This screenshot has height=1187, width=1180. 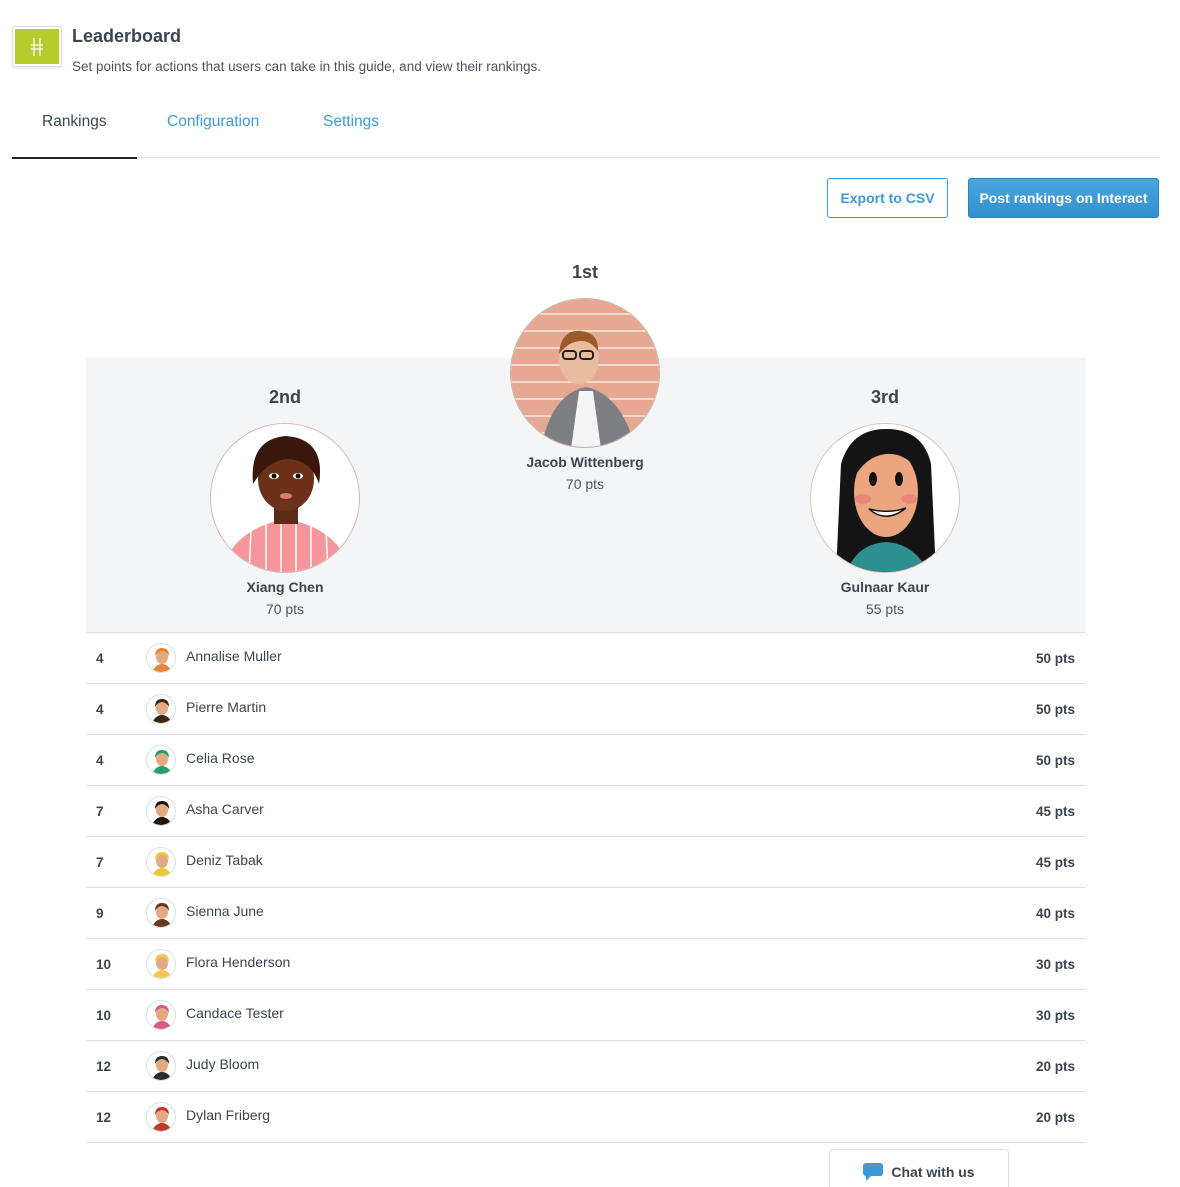 I want to click on user-name: Asha Carver, so click(x=225, y=809).